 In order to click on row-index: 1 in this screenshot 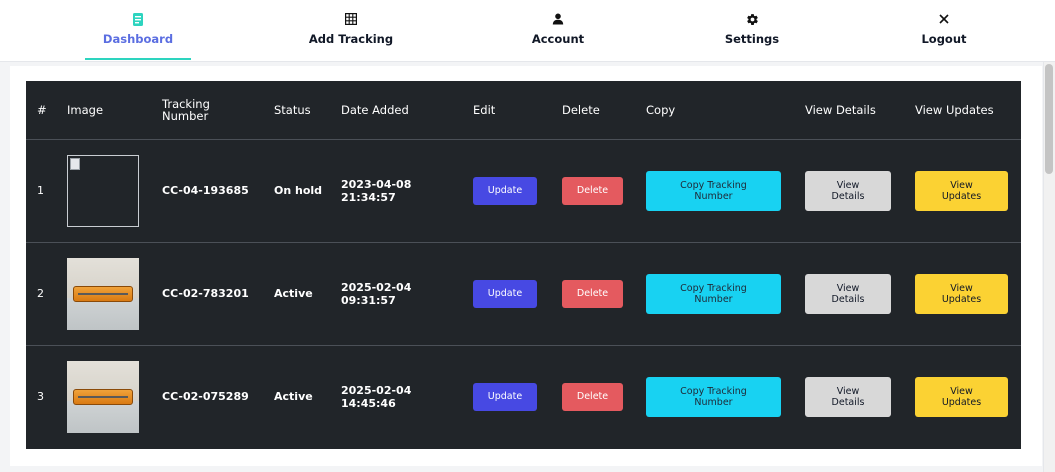, I will do `click(46, 191)`.